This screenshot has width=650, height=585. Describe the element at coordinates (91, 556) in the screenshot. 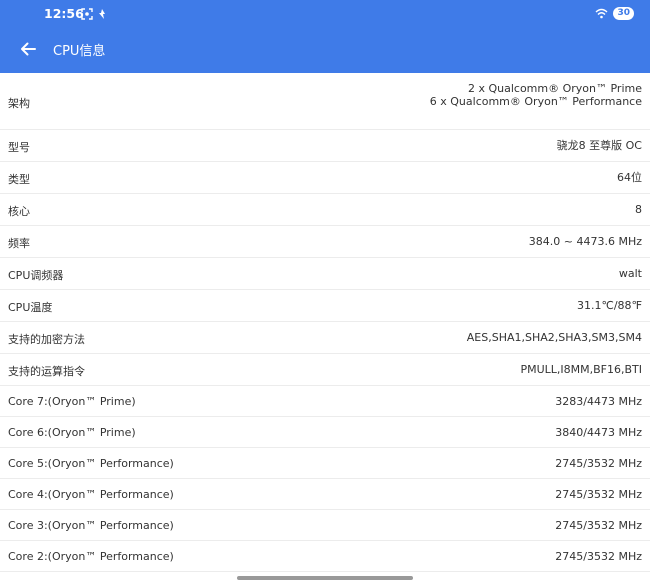

I see `core-label: Core 2:(Oryon™ Performance)` at that location.